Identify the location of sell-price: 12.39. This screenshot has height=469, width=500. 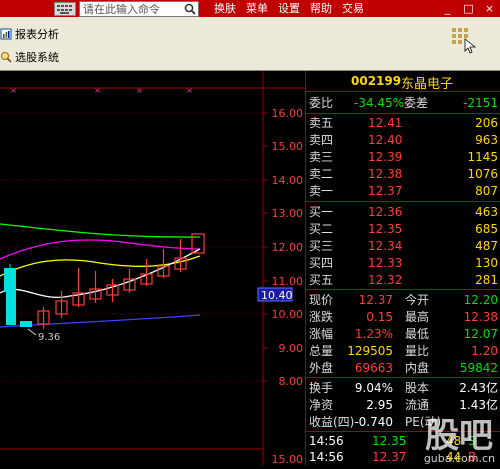
(385, 157).